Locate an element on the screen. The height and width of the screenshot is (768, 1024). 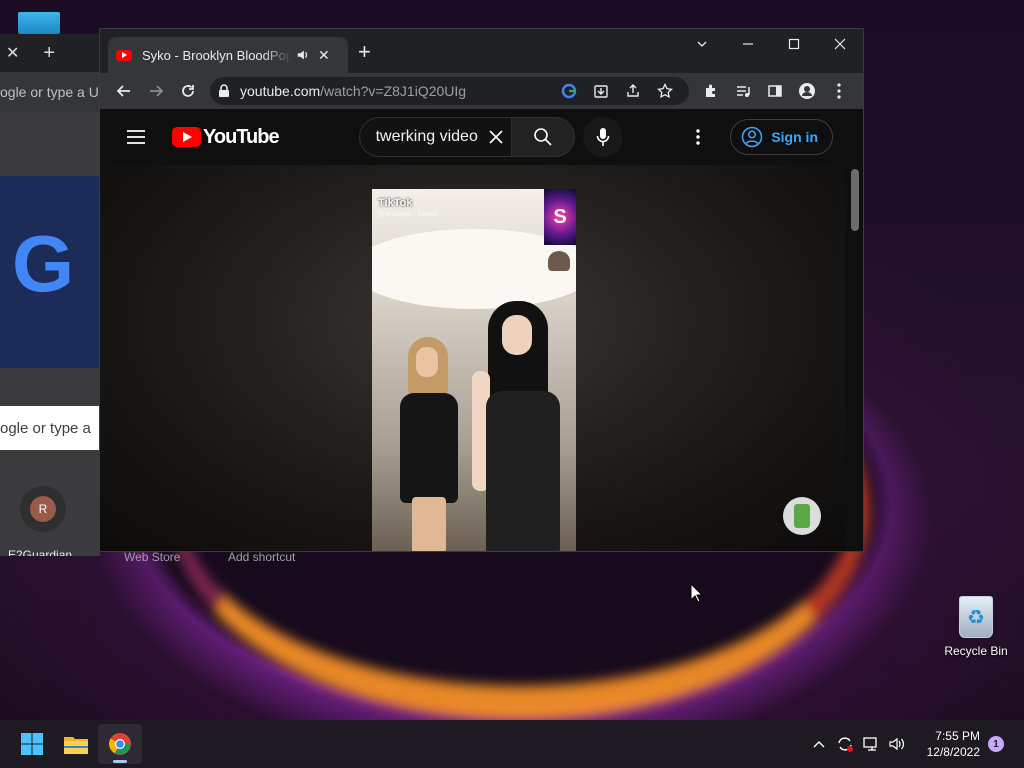
doodle-letter: G is located at coordinates (43, 263).